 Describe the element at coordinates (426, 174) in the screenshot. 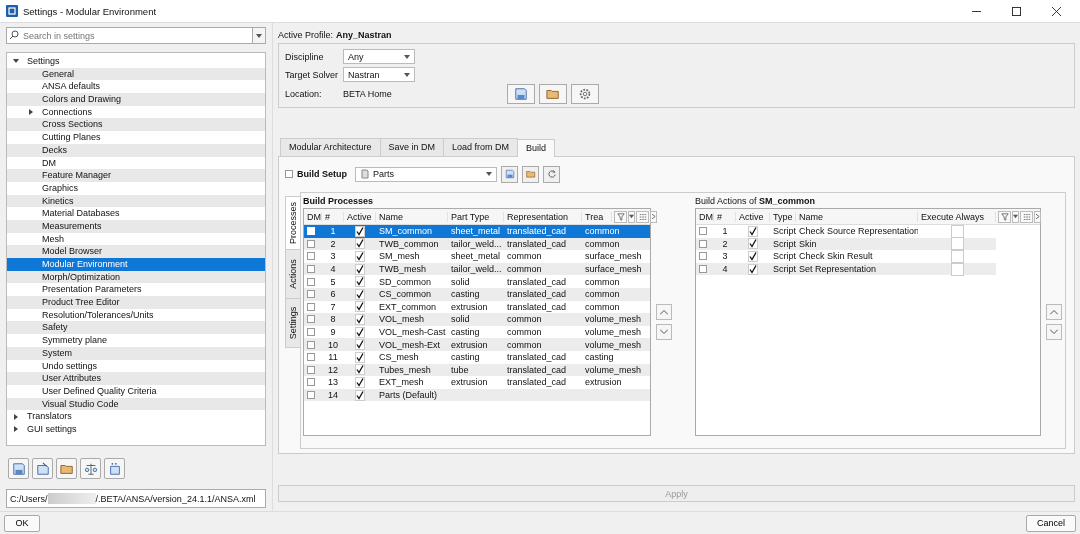

I see `dropdown: Parts` at that location.